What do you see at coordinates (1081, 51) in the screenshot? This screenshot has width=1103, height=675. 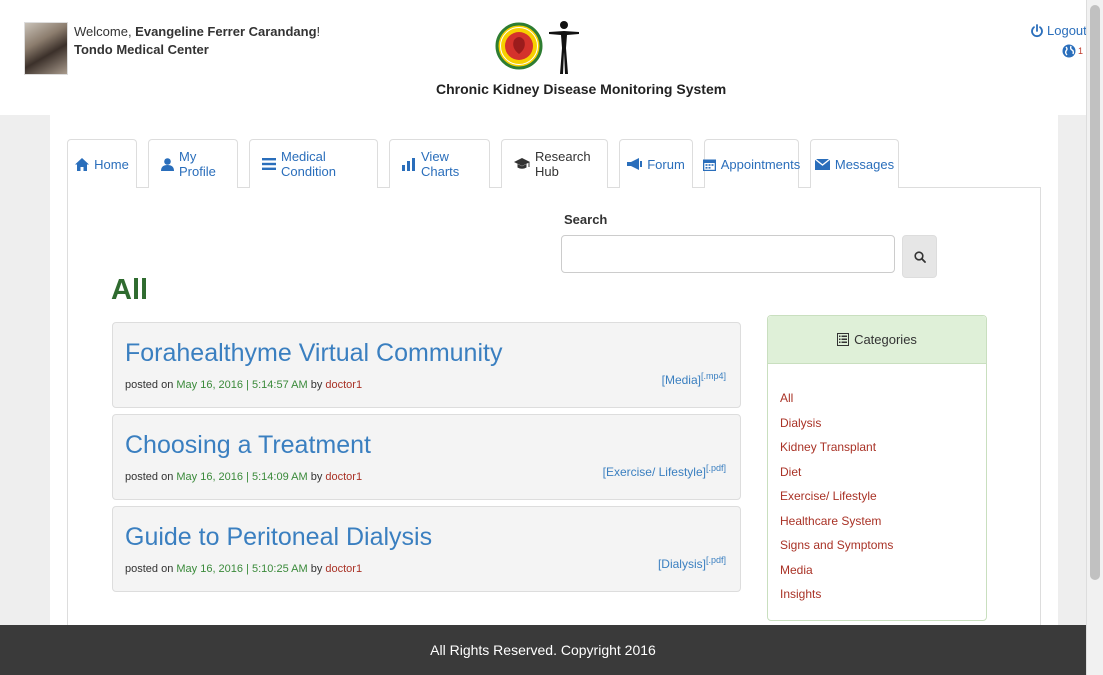 I see `notification-count: 1` at bounding box center [1081, 51].